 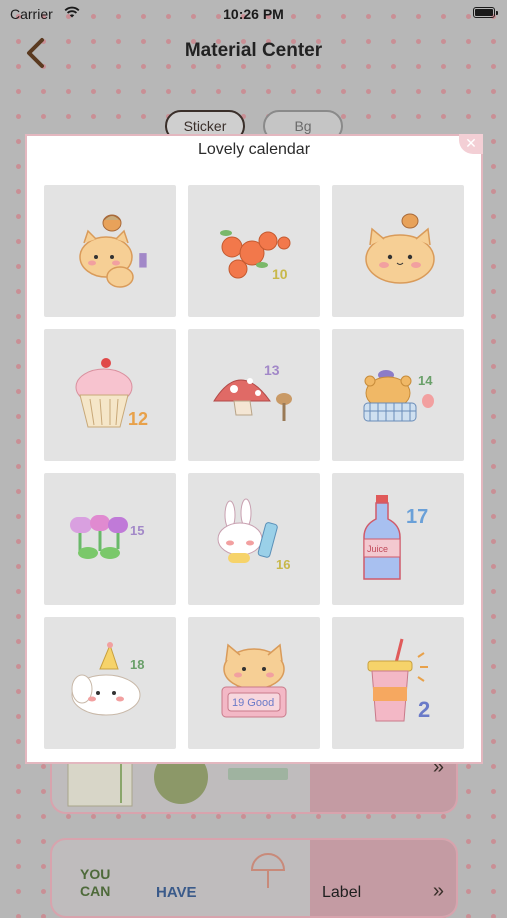 I want to click on modal-title: Lovely calendar, so click(x=254, y=149).